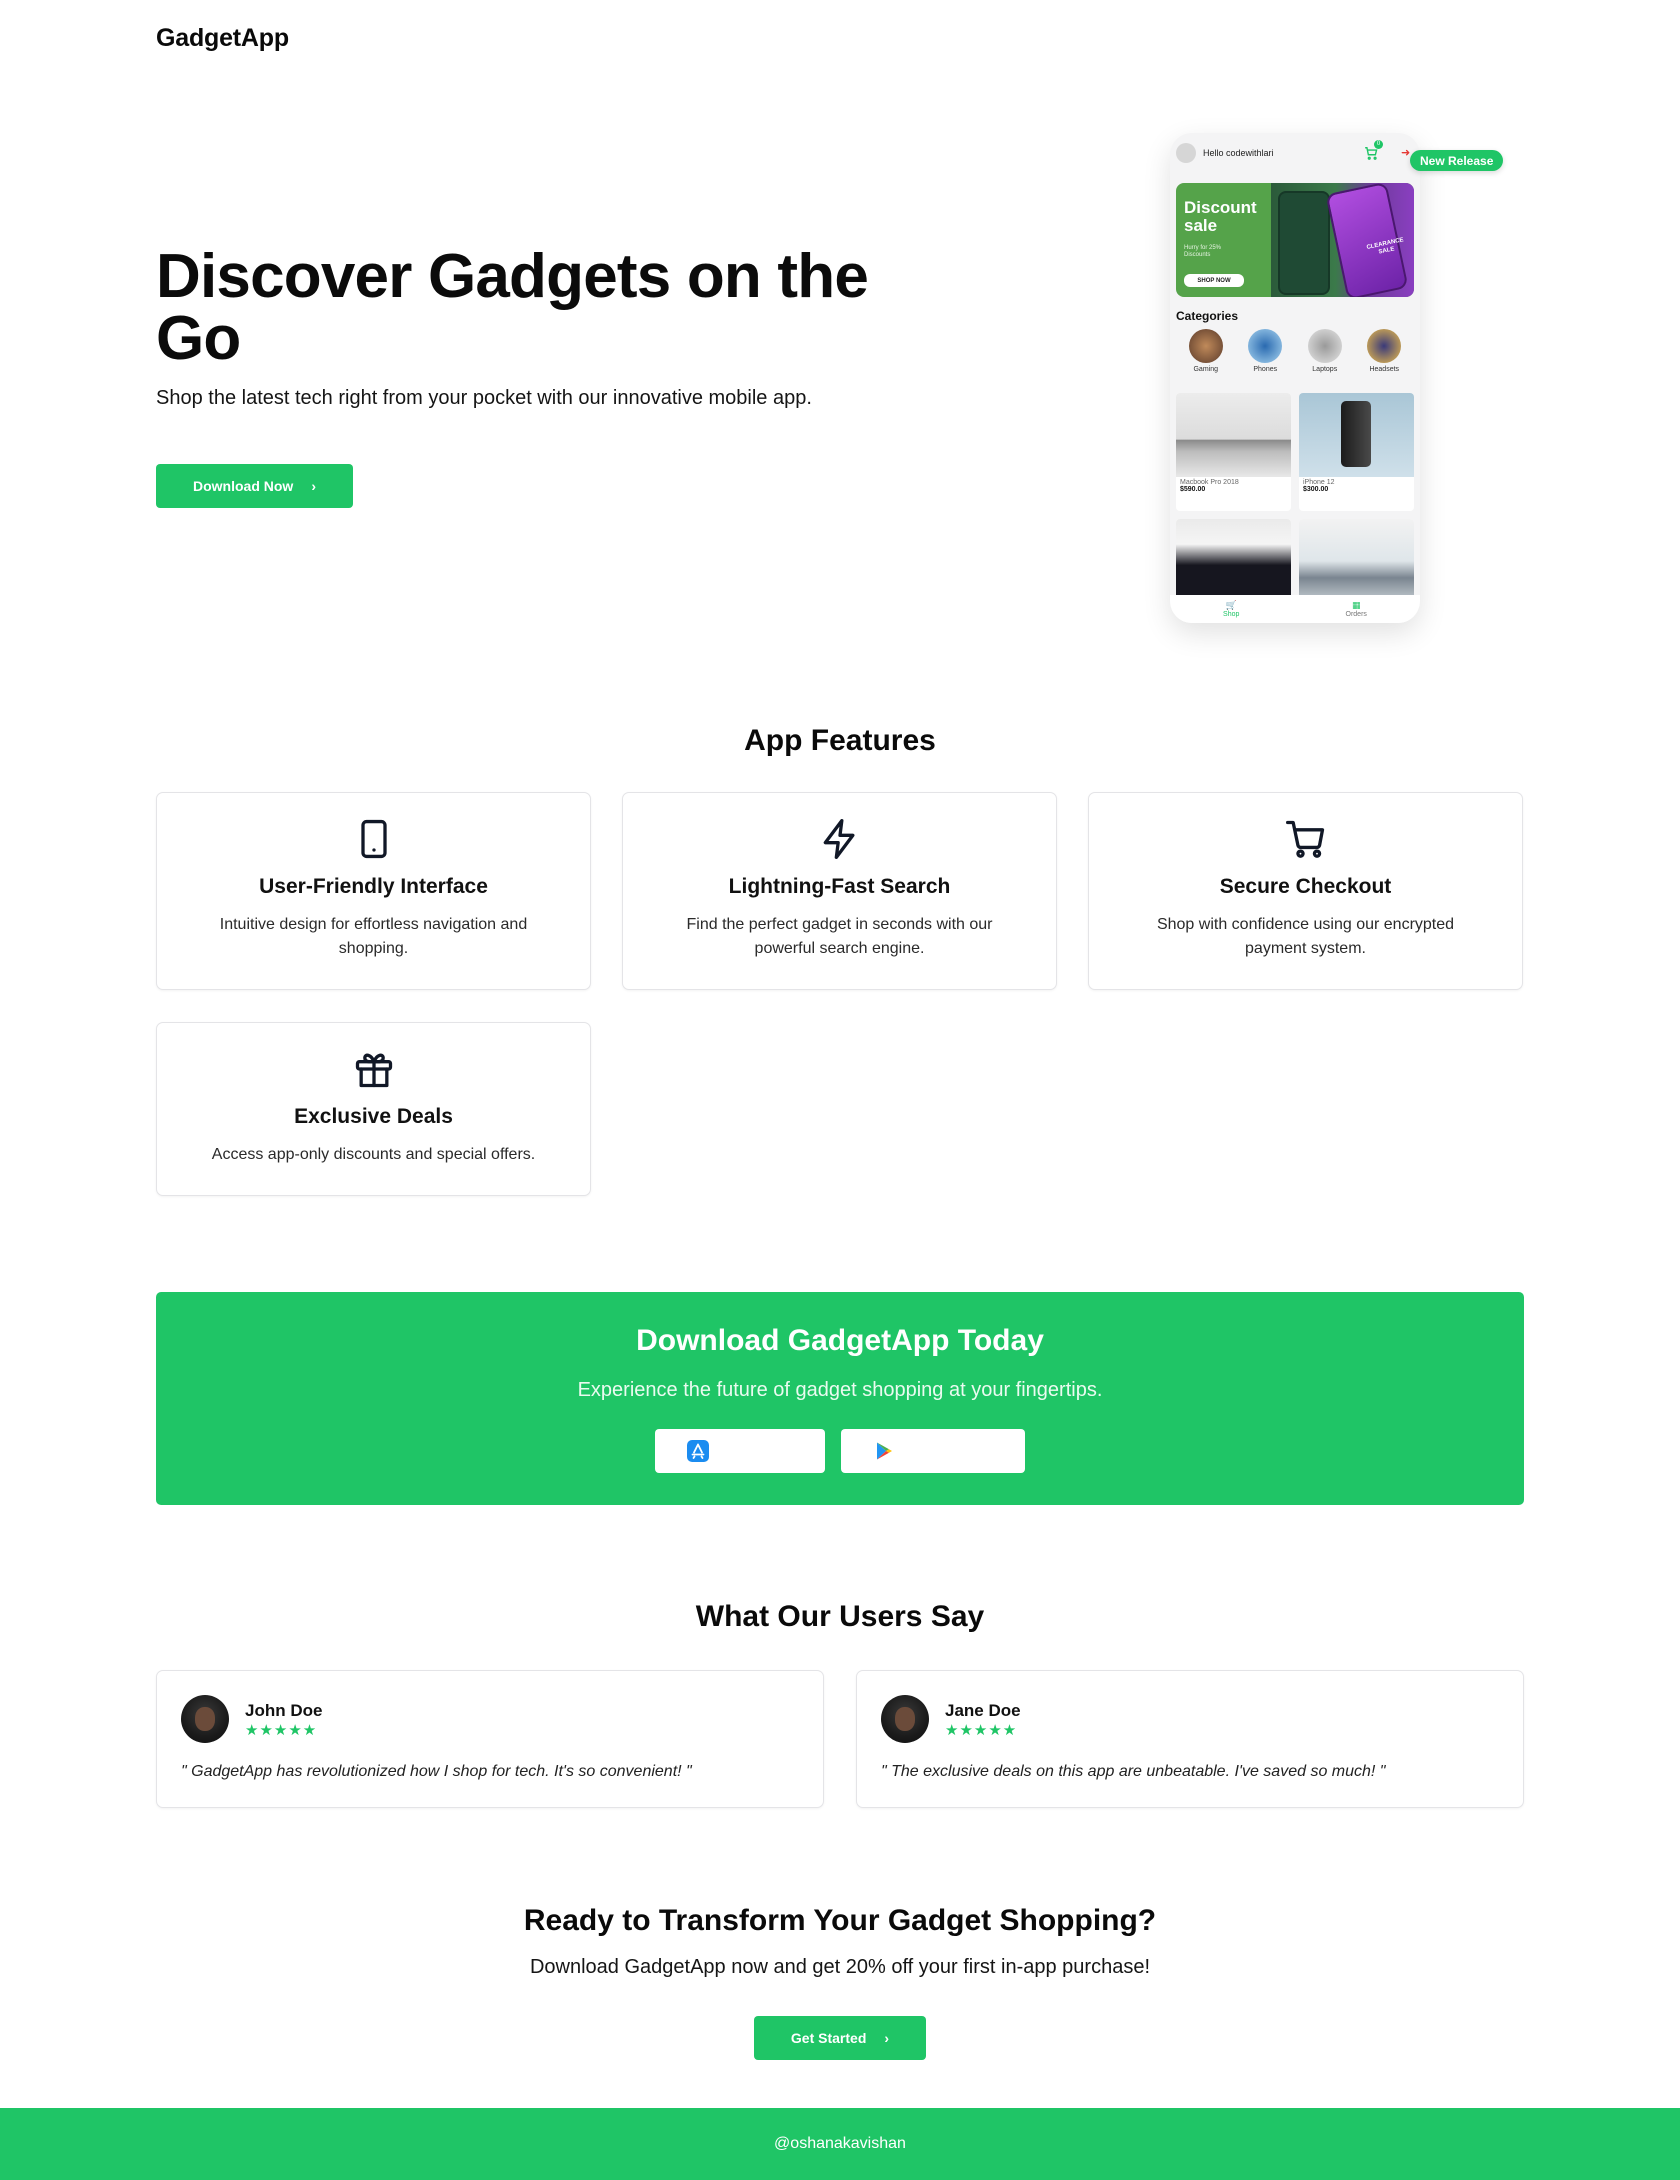 The height and width of the screenshot is (2180, 1680). Describe the element at coordinates (950, 1451) in the screenshot. I see `google-play-label: Google Play` at that location.